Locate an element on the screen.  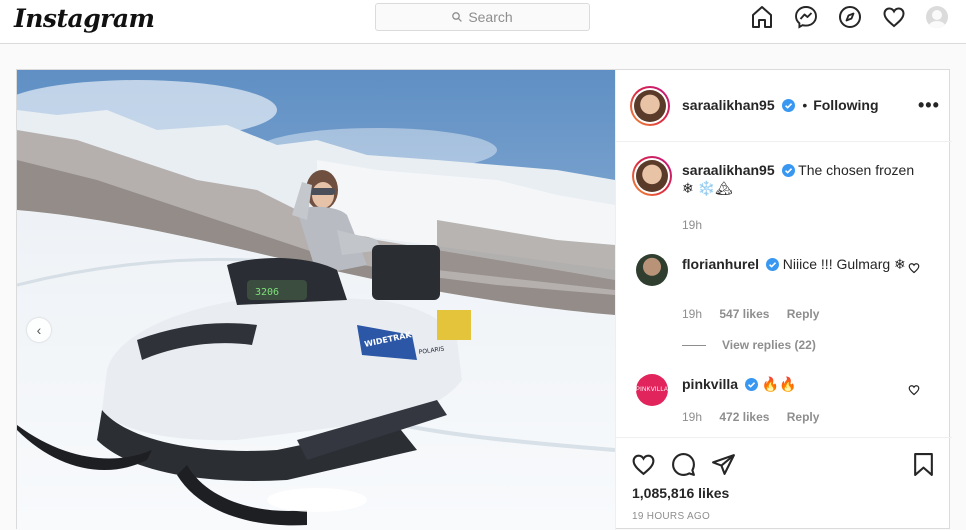
post-author: saraalikhan95 • Following is located at coordinates (780, 105).